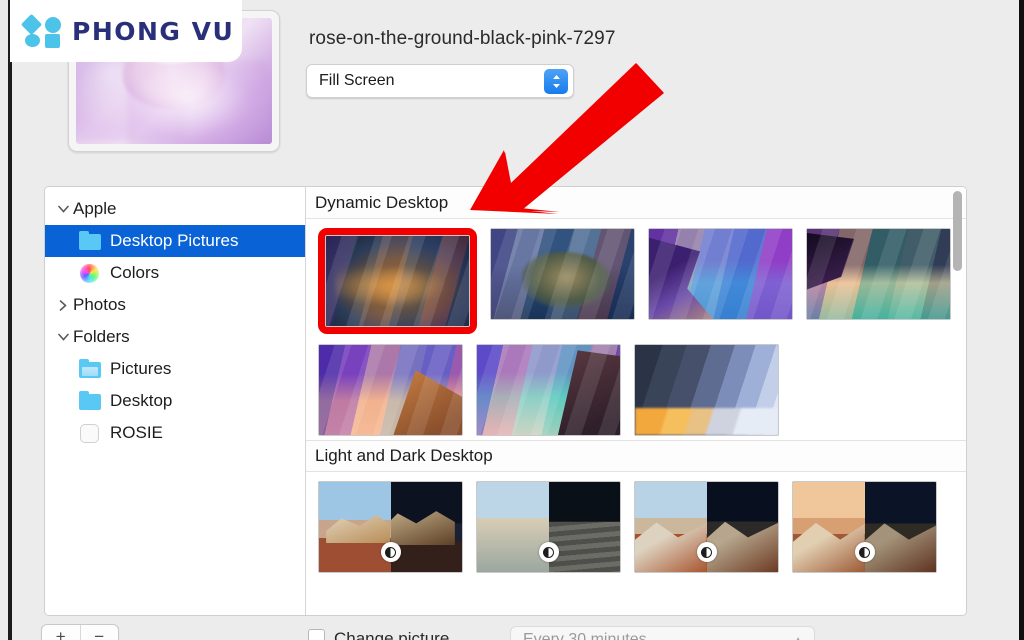  What do you see at coordinates (585, 635) in the screenshot?
I see `change-interval-value: Every 30 minutes` at bounding box center [585, 635].